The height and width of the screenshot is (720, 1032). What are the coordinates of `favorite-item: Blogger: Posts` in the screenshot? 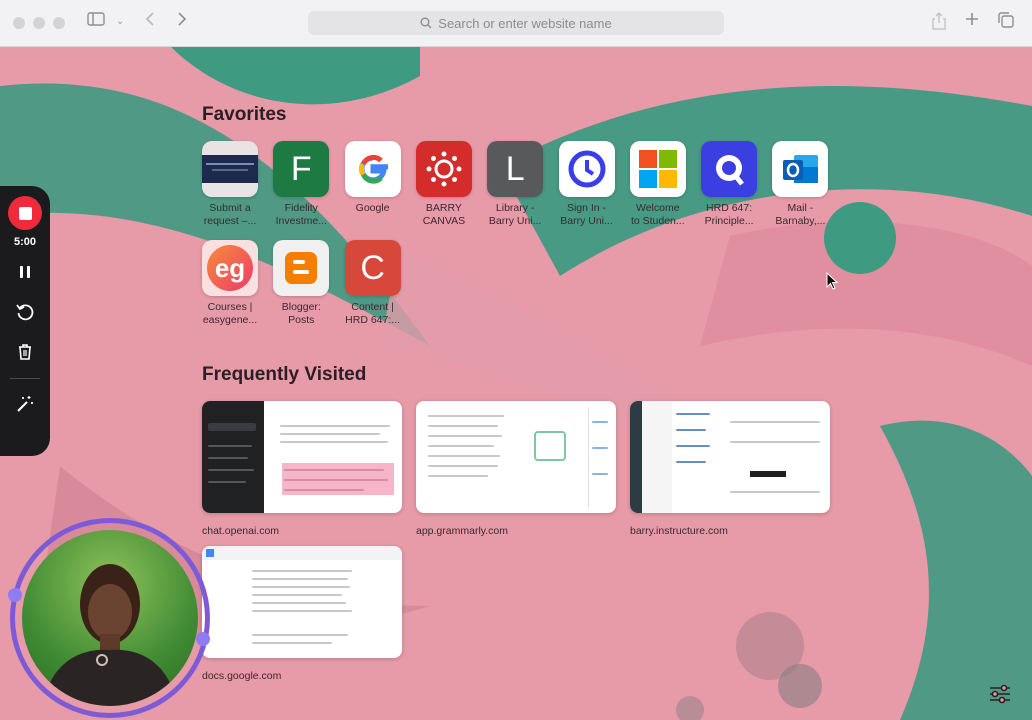 It's located at (301, 283).